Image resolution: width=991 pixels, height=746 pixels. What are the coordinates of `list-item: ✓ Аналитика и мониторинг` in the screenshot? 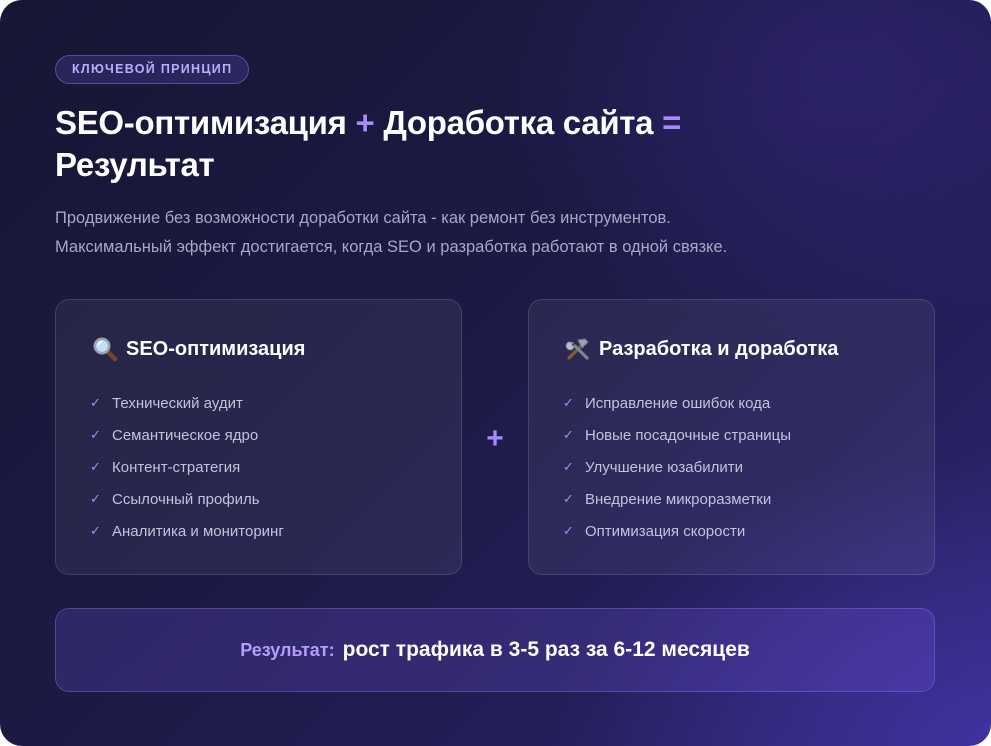 It's located at (187, 531).